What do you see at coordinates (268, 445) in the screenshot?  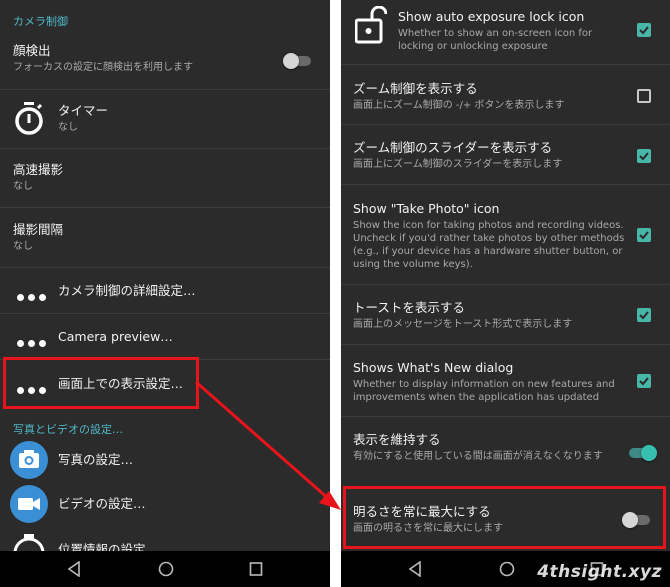 I see `annotation-arrow` at bounding box center [268, 445].